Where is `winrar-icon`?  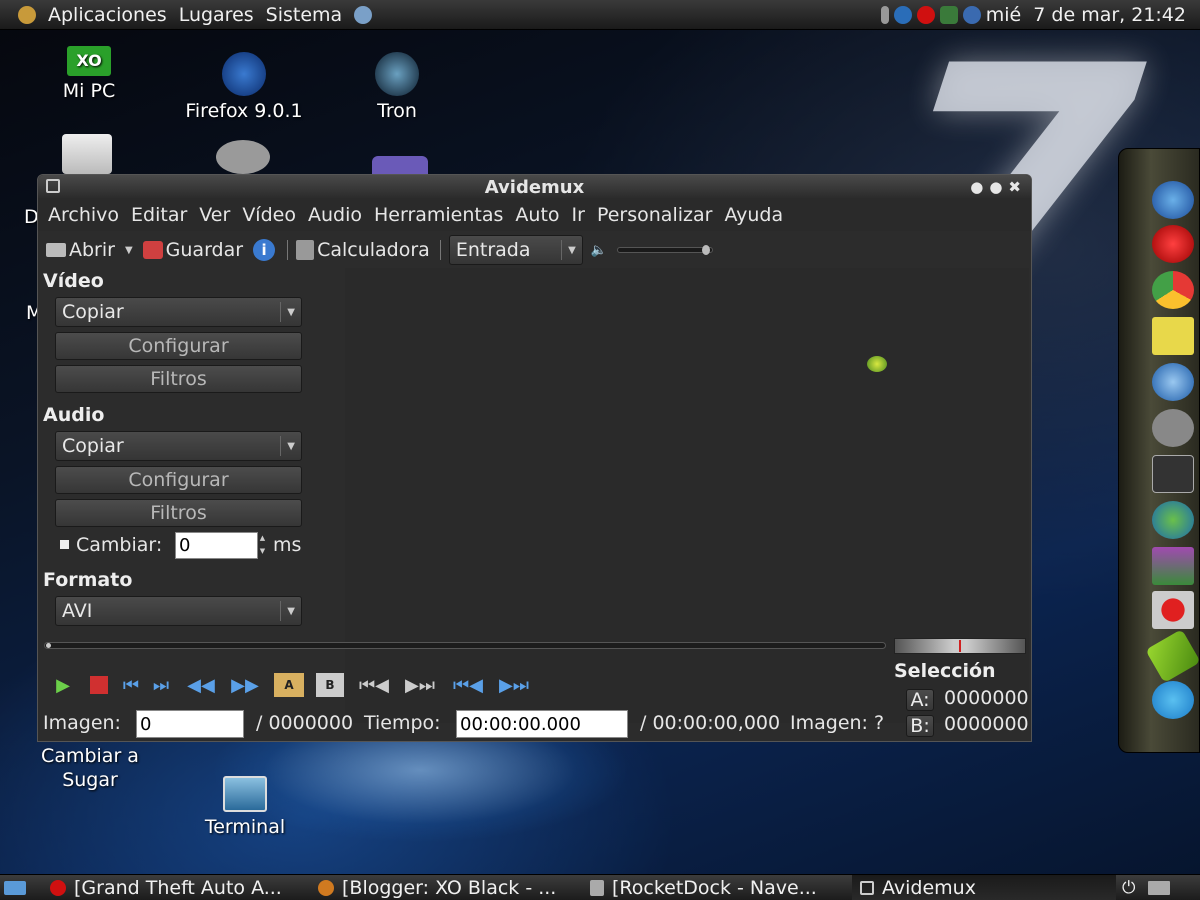 winrar-icon is located at coordinates (1173, 566).